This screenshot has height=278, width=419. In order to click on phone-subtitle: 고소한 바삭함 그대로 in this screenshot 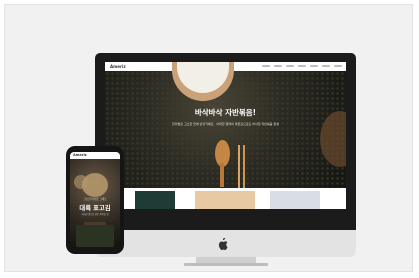, I will do `click(95, 199)`.